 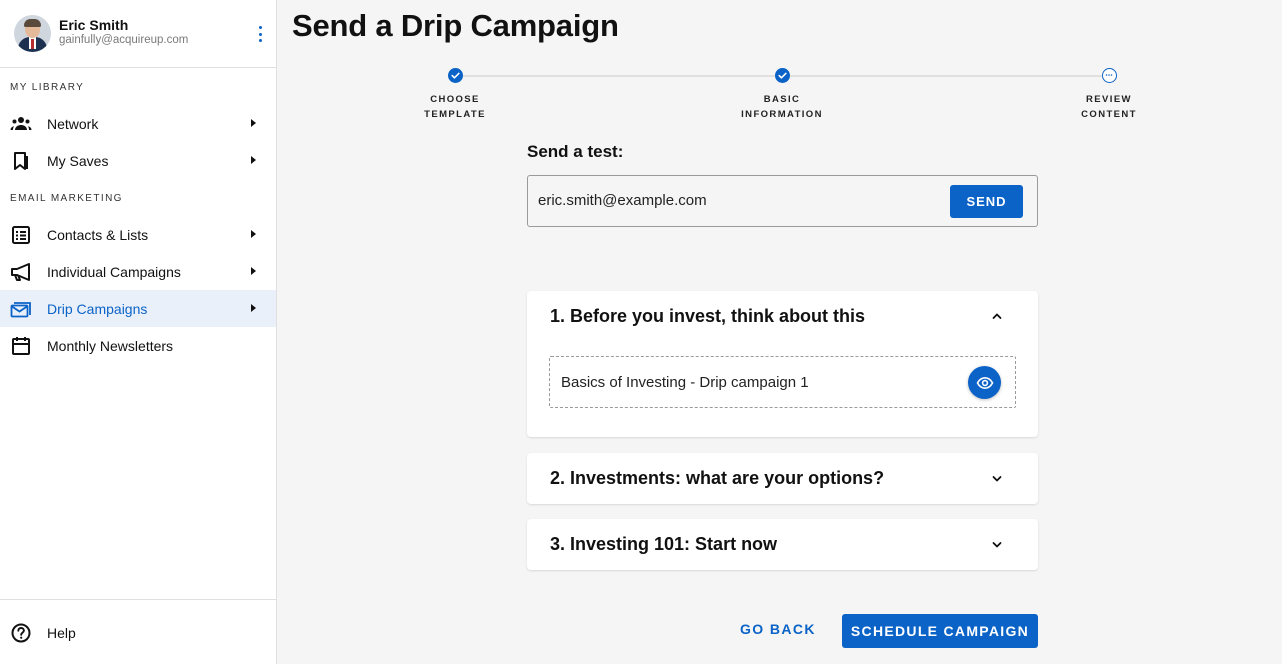 I want to click on sidebar-item-network: Network, so click(x=138, y=123).